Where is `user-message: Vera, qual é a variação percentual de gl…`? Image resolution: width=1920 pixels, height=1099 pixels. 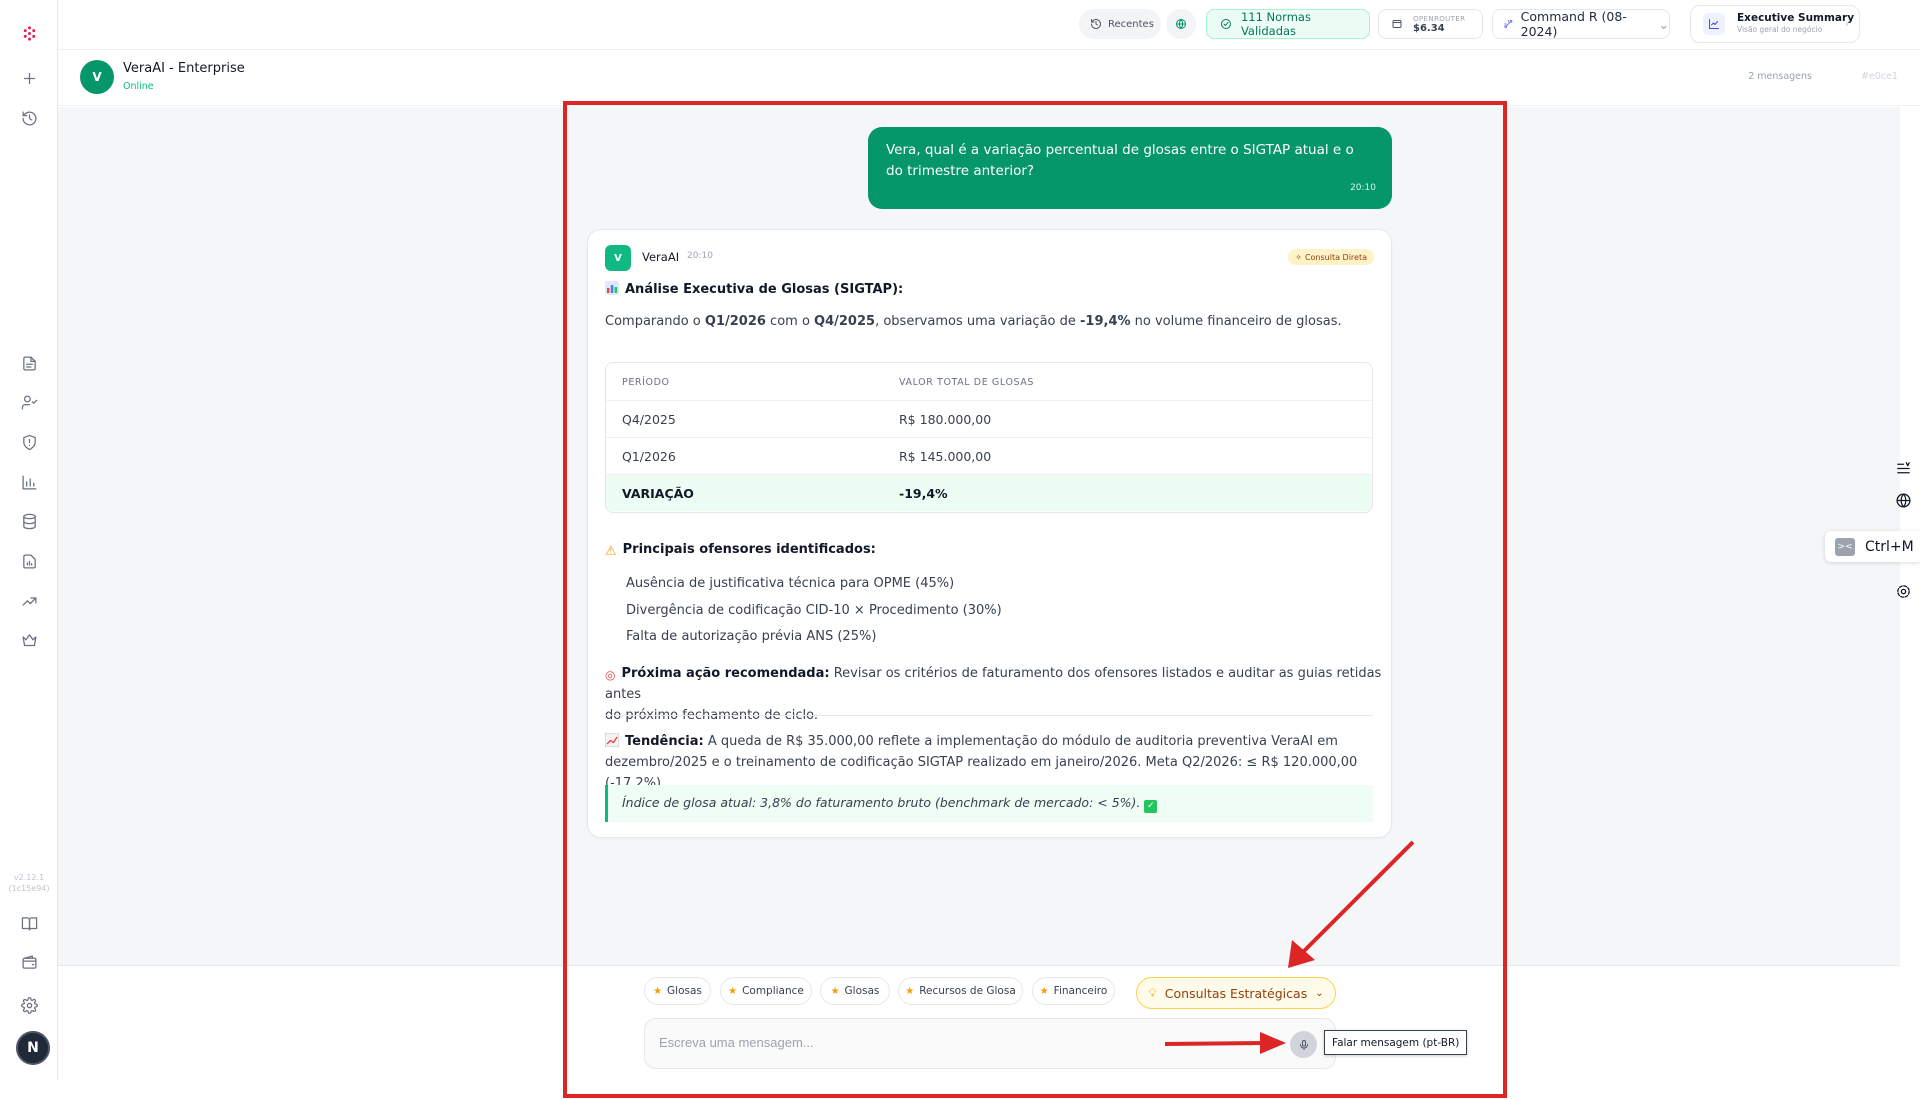
user-message: Vera, qual é a variação percentual de gl… is located at coordinates (1130, 168).